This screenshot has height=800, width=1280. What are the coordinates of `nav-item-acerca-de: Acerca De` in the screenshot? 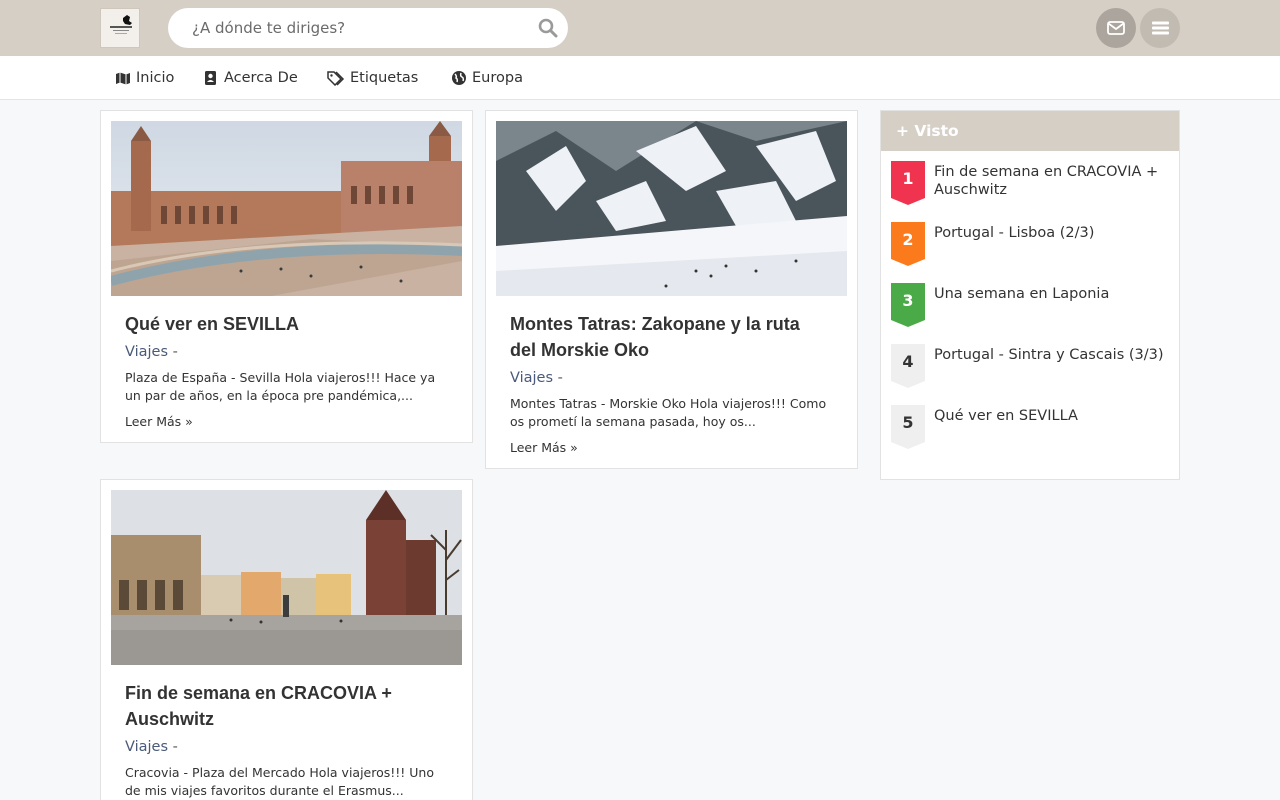 It's located at (250, 78).